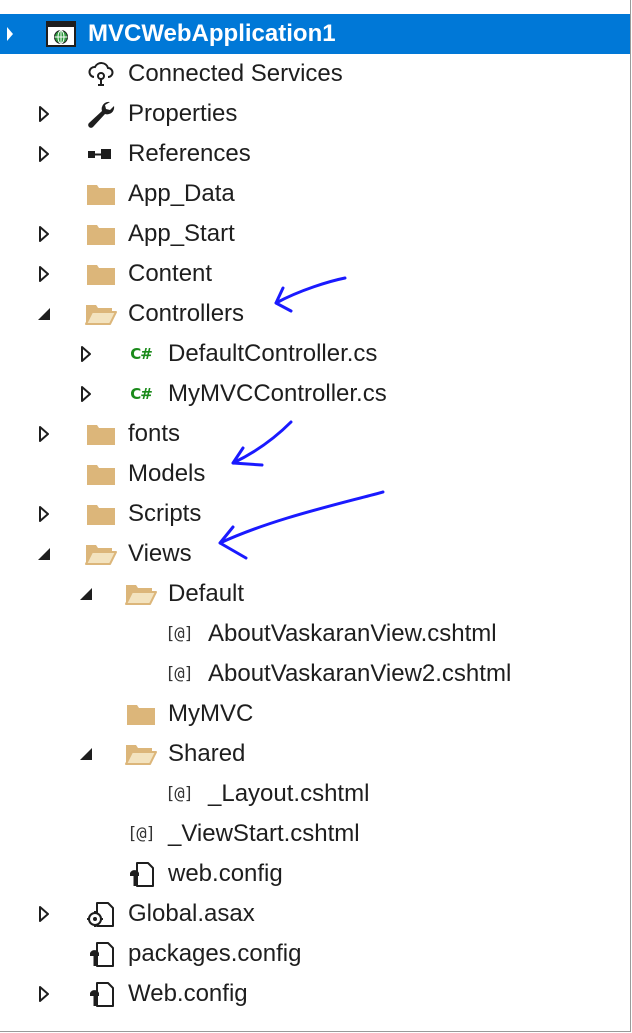 The image size is (632, 1033). What do you see at coordinates (188, 993) in the screenshot?
I see `tree-node-label: Web.config` at bounding box center [188, 993].